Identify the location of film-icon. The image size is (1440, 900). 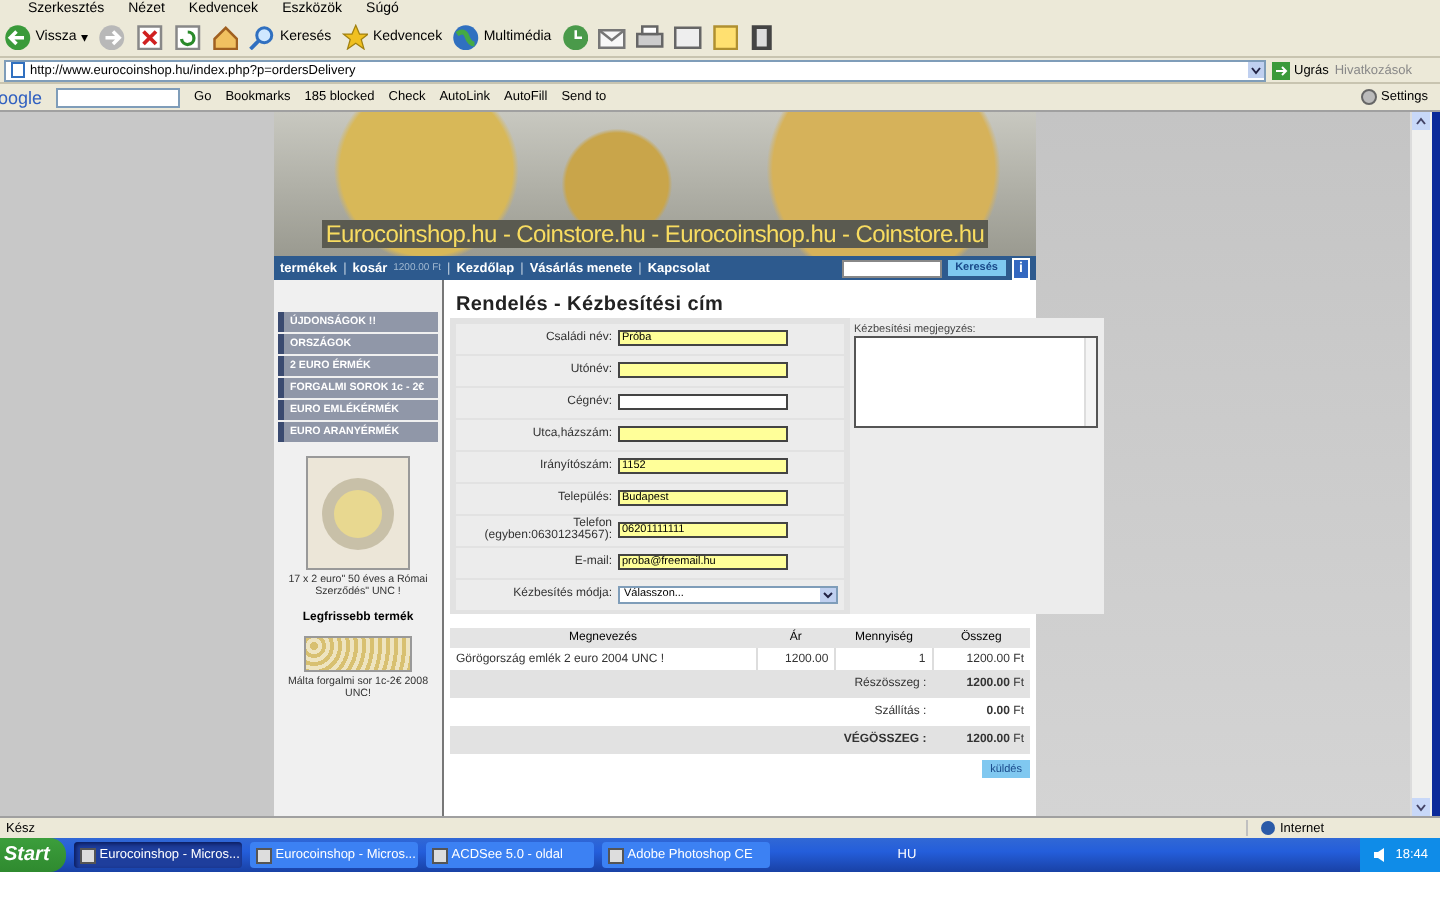
(762, 37).